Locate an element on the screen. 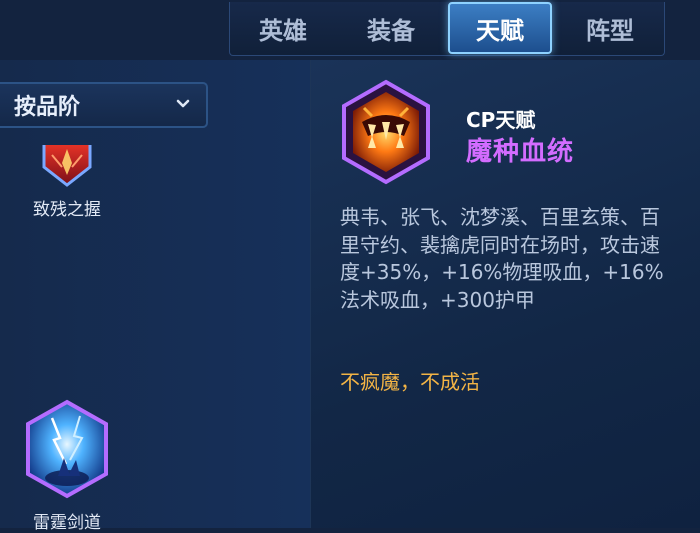 The image size is (700, 533). tab-equipment: 装备 is located at coordinates (391, 28).